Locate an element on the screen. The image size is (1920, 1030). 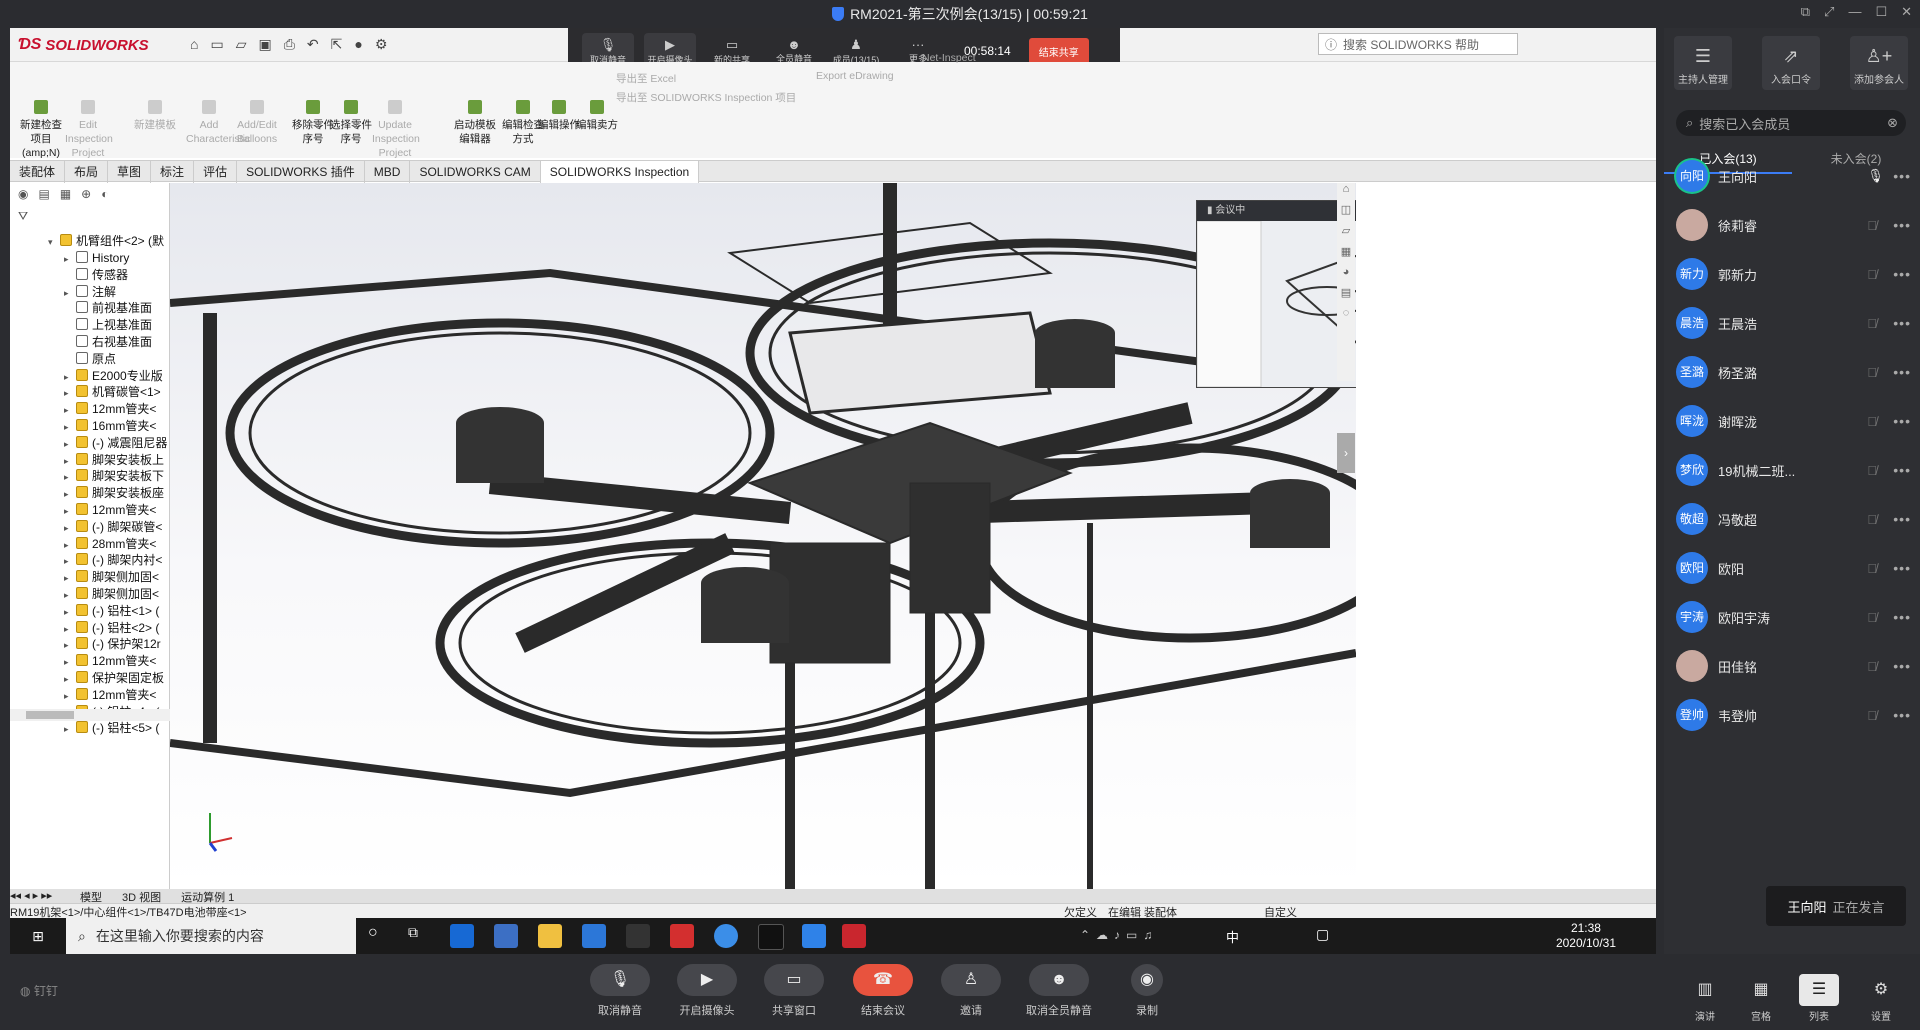
ribbon-button: Update Inspection Project is located at coordinates (396, 130).